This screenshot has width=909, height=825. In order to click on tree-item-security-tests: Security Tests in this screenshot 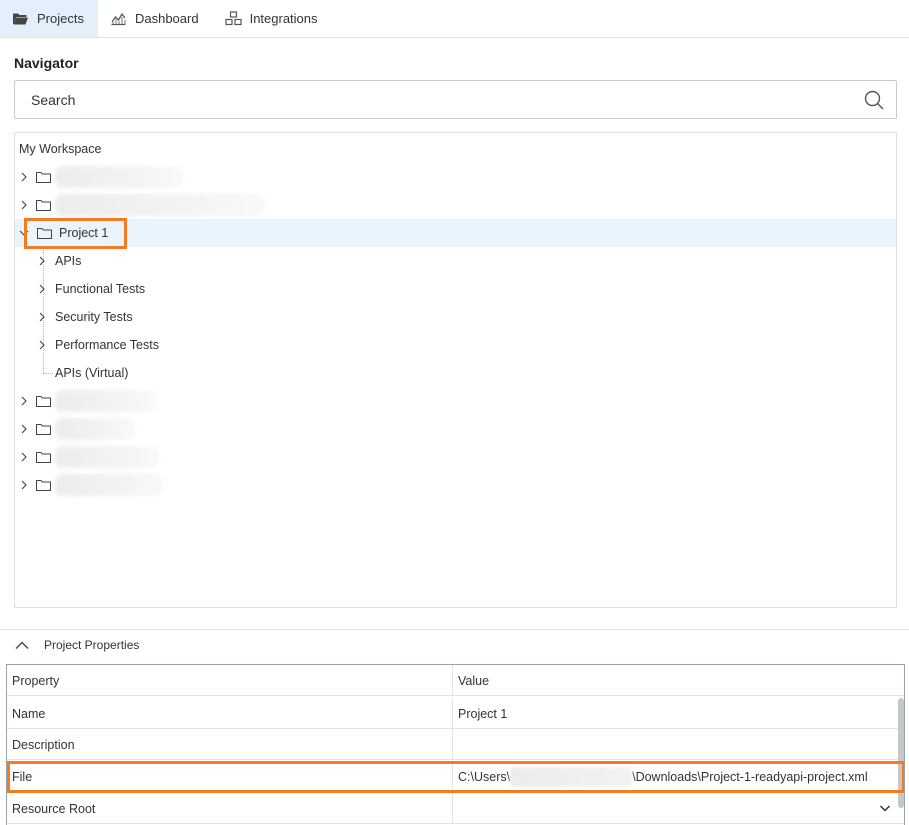, I will do `click(455, 317)`.